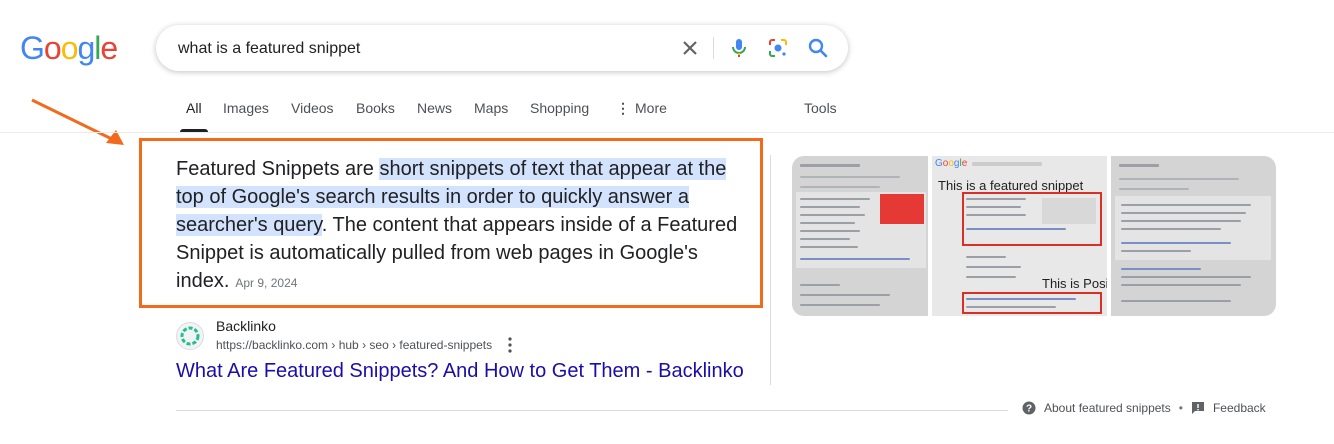  I want to click on annotation-arrow, so click(77, 121).